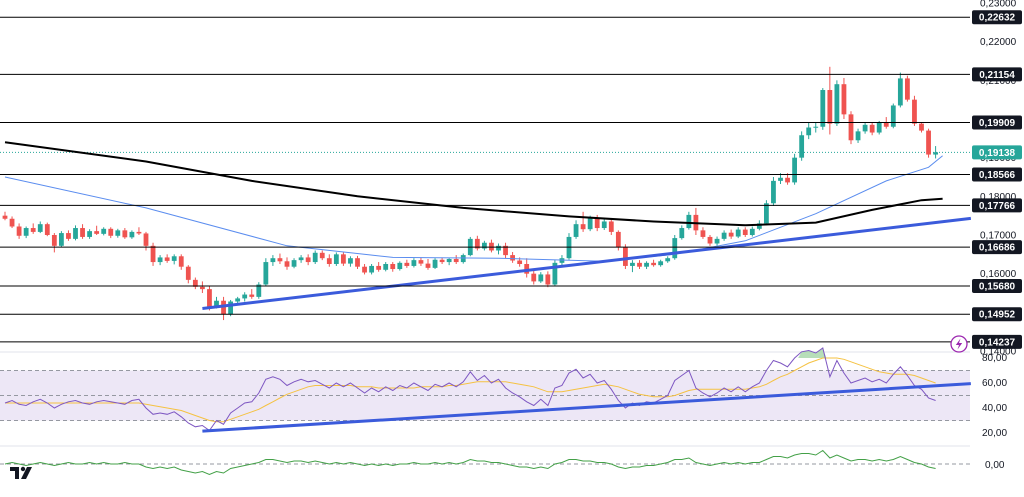 This screenshot has width=1024, height=497. Describe the element at coordinates (994, 383) in the screenshot. I see `rsi-tick-label: 60,00` at that location.